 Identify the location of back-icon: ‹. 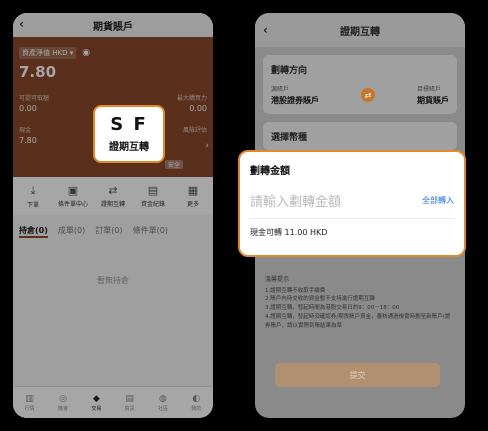
(265, 30).